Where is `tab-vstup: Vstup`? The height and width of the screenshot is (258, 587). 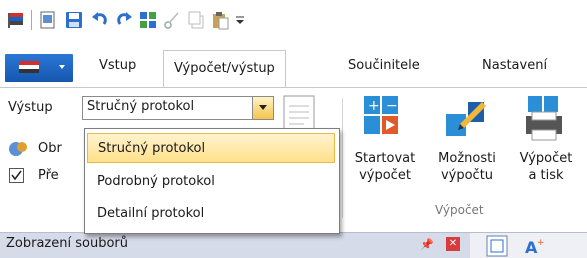 tab-vstup: Vstup is located at coordinates (117, 65).